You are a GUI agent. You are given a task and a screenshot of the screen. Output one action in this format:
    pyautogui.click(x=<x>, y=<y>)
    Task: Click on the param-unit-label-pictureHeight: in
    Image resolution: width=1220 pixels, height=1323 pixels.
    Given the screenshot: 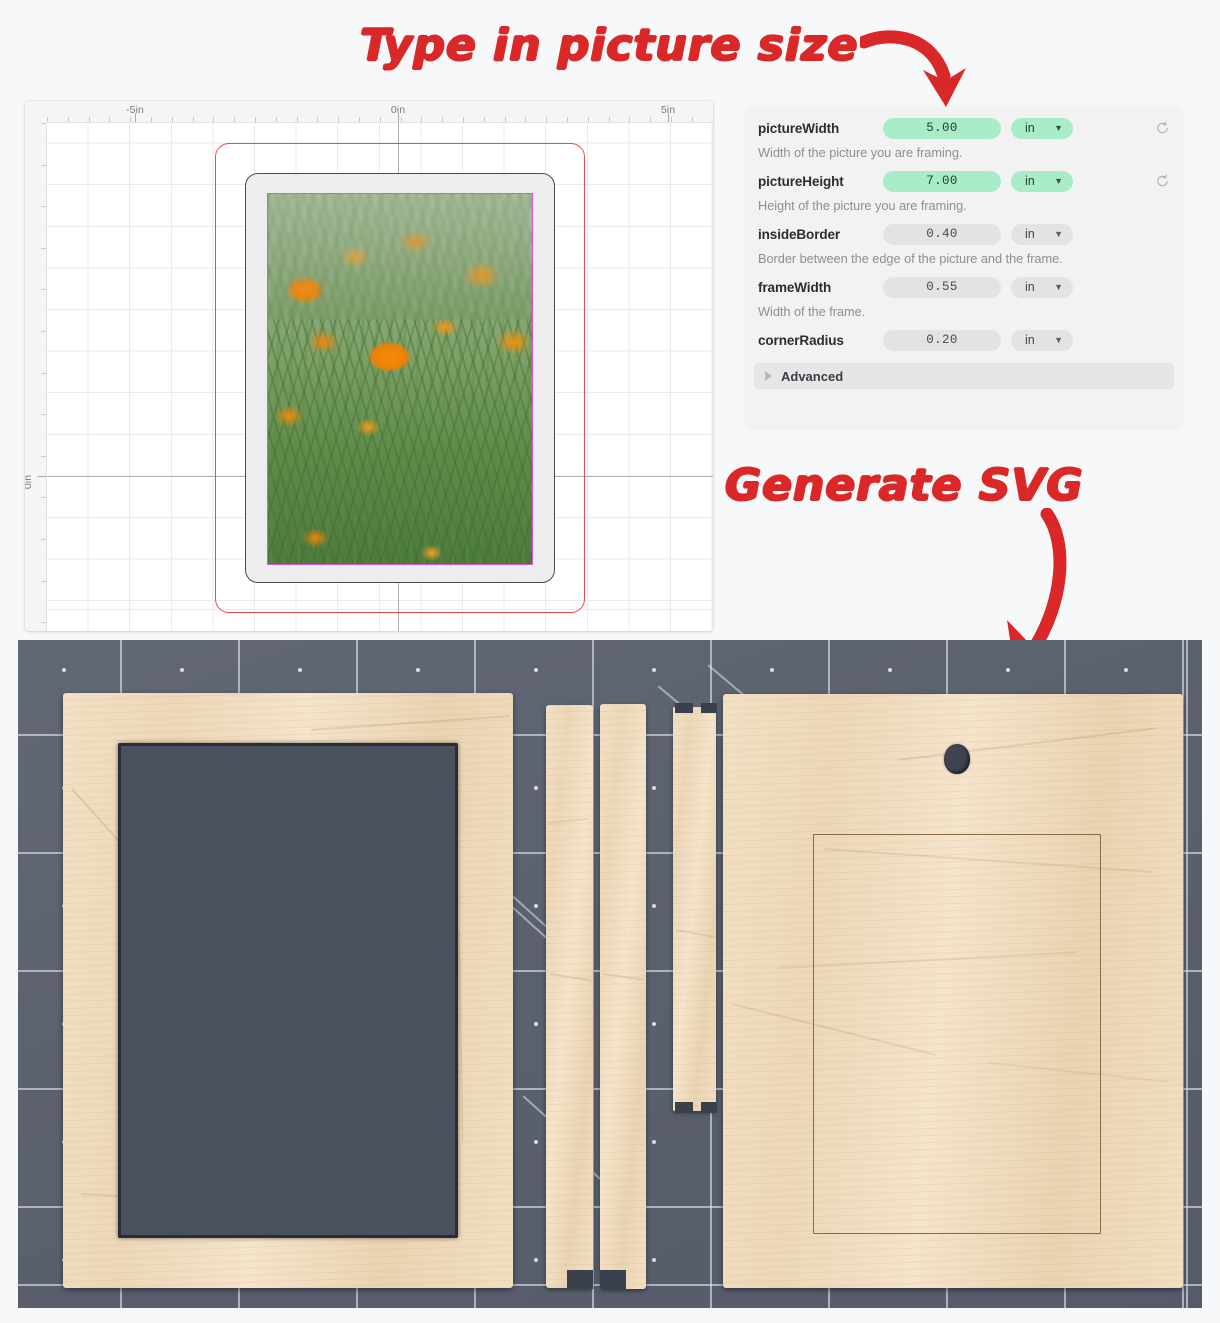 What is the action you would take?
    pyautogui.click(x=1030, y=181)
    